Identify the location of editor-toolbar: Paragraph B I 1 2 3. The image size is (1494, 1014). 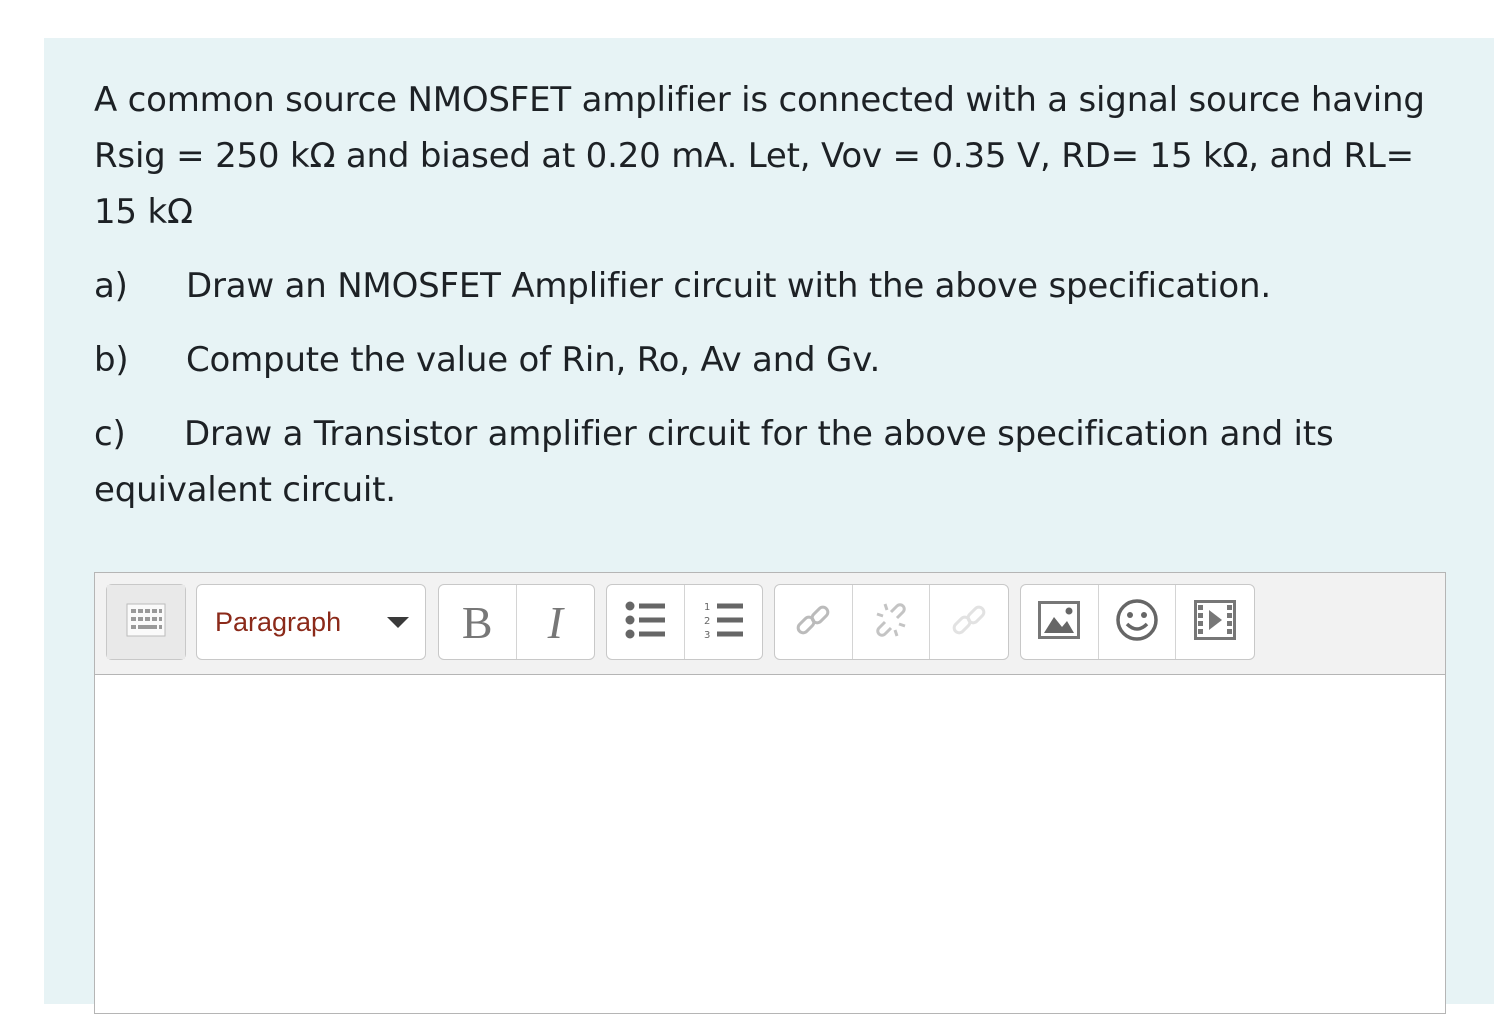
(770, 624).